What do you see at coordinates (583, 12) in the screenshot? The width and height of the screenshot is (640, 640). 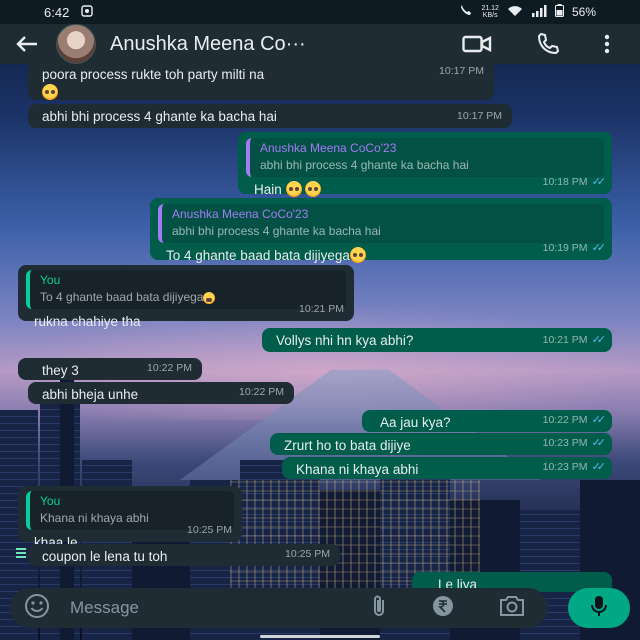 I see `battery-percent: 56%` at bounding box center [583, 12].